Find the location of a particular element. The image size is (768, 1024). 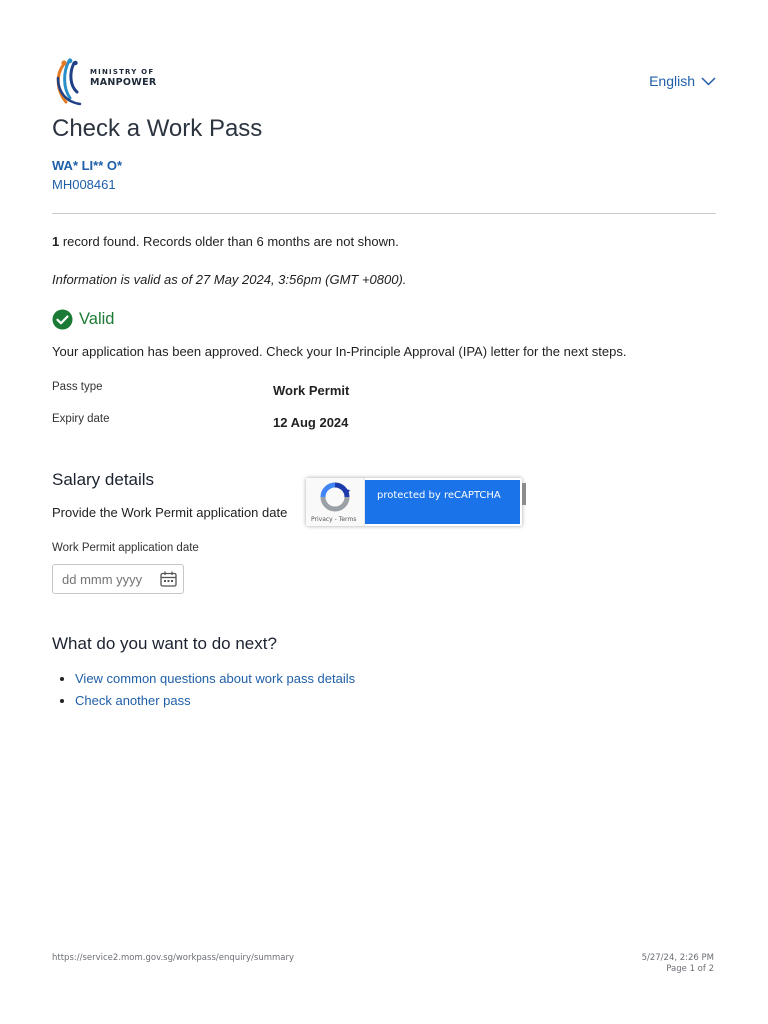

mom-logo: MINISTRY OF MANPOWER is located at coordinates (107, 82).